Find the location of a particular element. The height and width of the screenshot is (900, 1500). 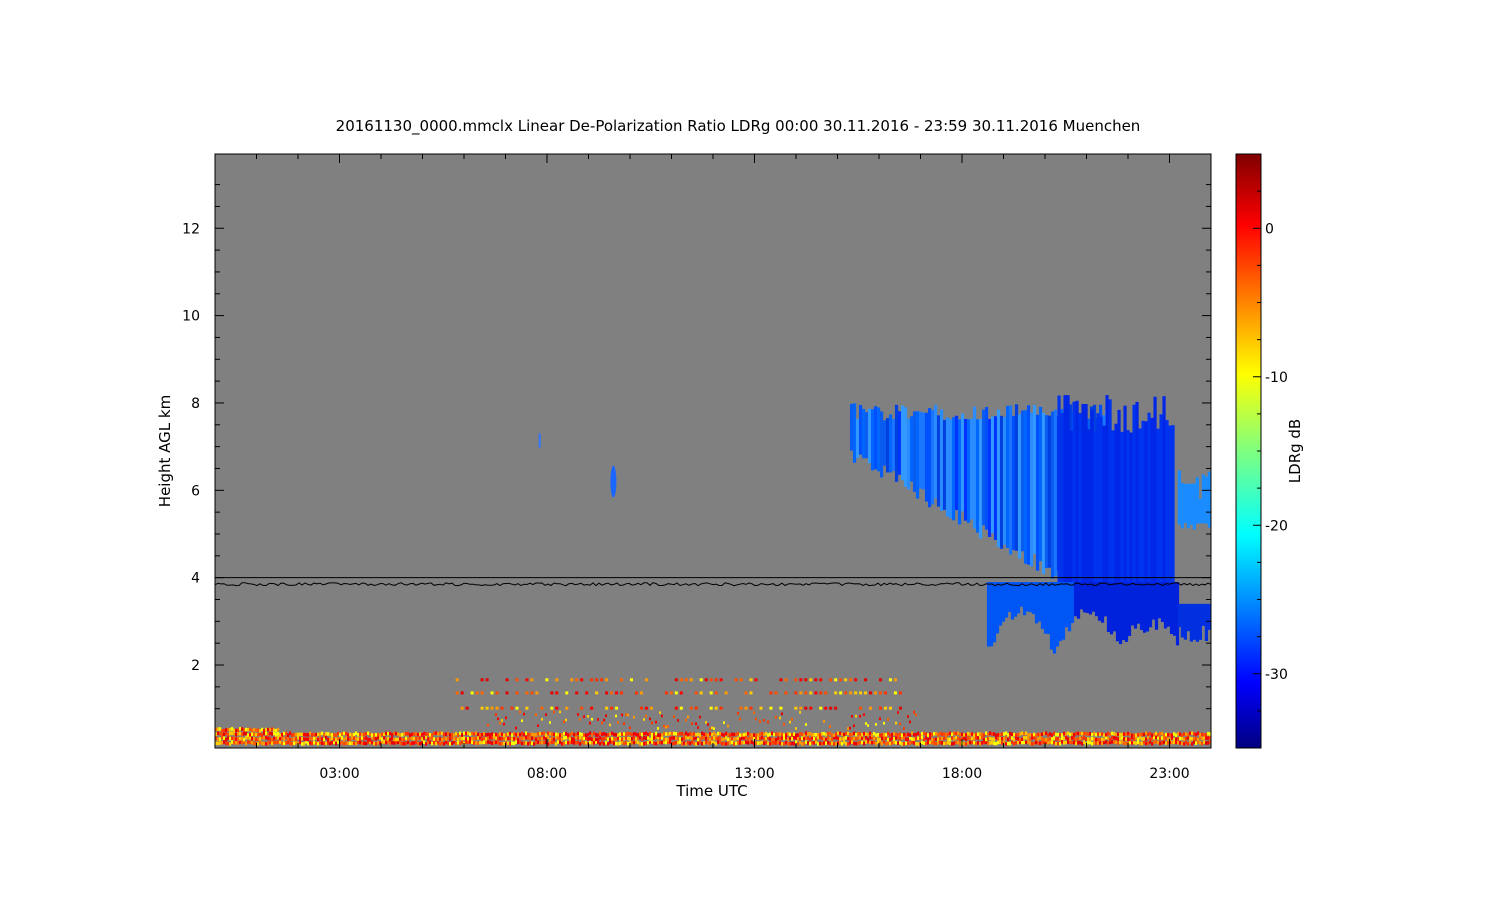

colorbar-tick-label: -20 is located at coordinates (1276, 526).